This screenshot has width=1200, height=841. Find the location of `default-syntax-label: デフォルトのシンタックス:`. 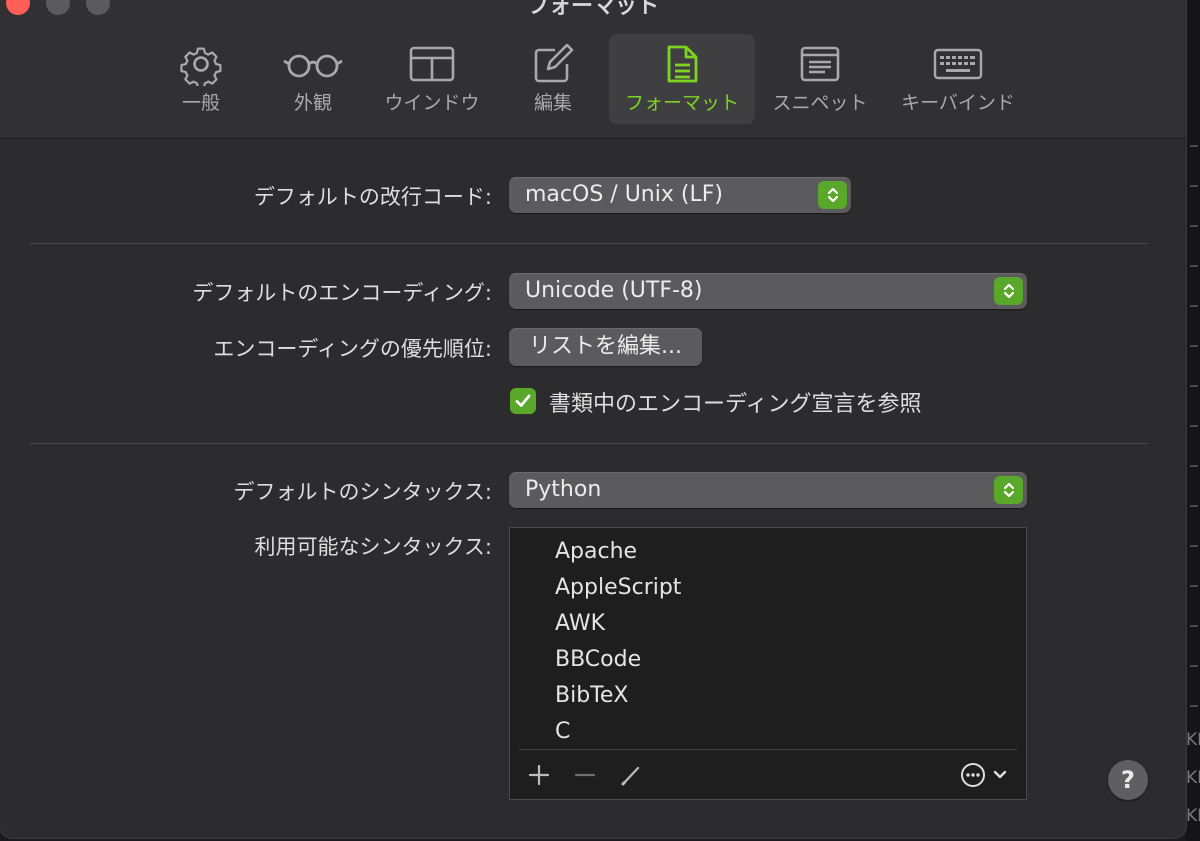

default-syntax-label: デフォルトのシンタックス: is located at coordinates (362, 492).